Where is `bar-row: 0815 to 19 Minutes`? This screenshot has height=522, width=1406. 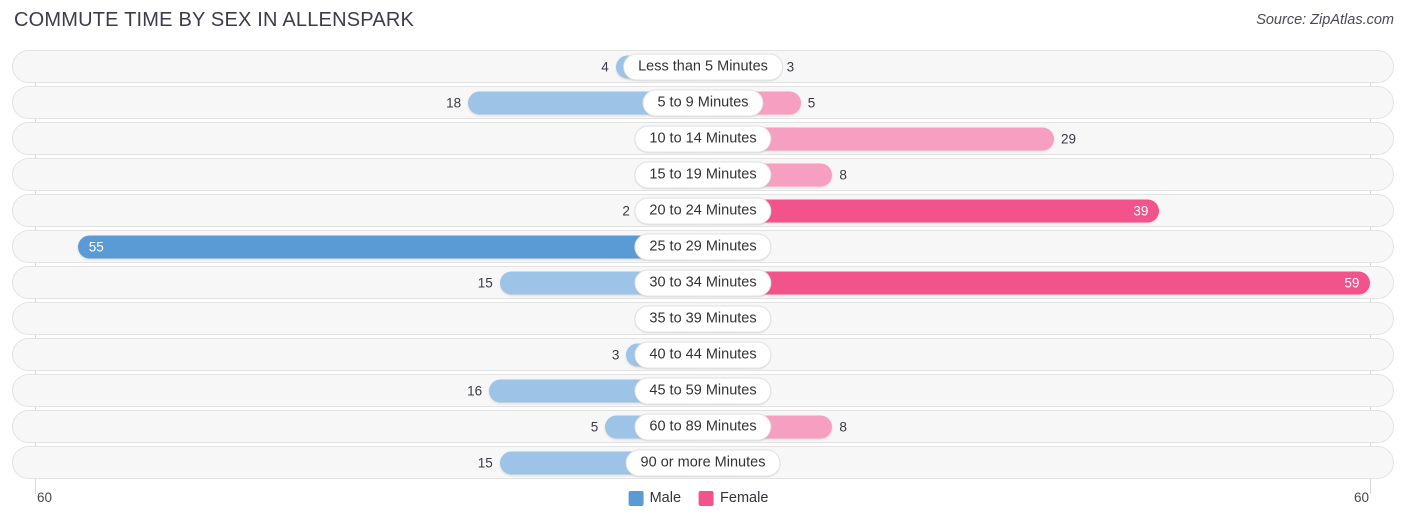
bar-row: 0815 to 19 Minutes is located at coordinates (703, 174).